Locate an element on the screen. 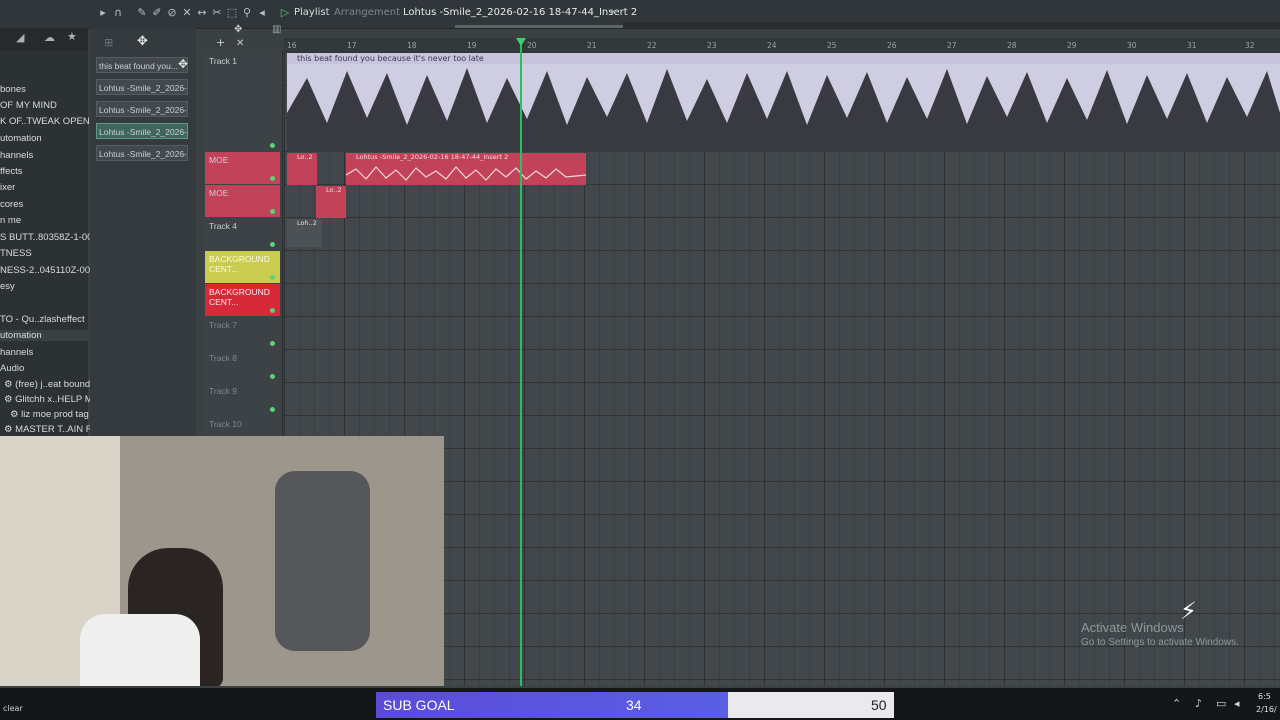  slip-icon: ↔ is located at coordinates (202, 13).